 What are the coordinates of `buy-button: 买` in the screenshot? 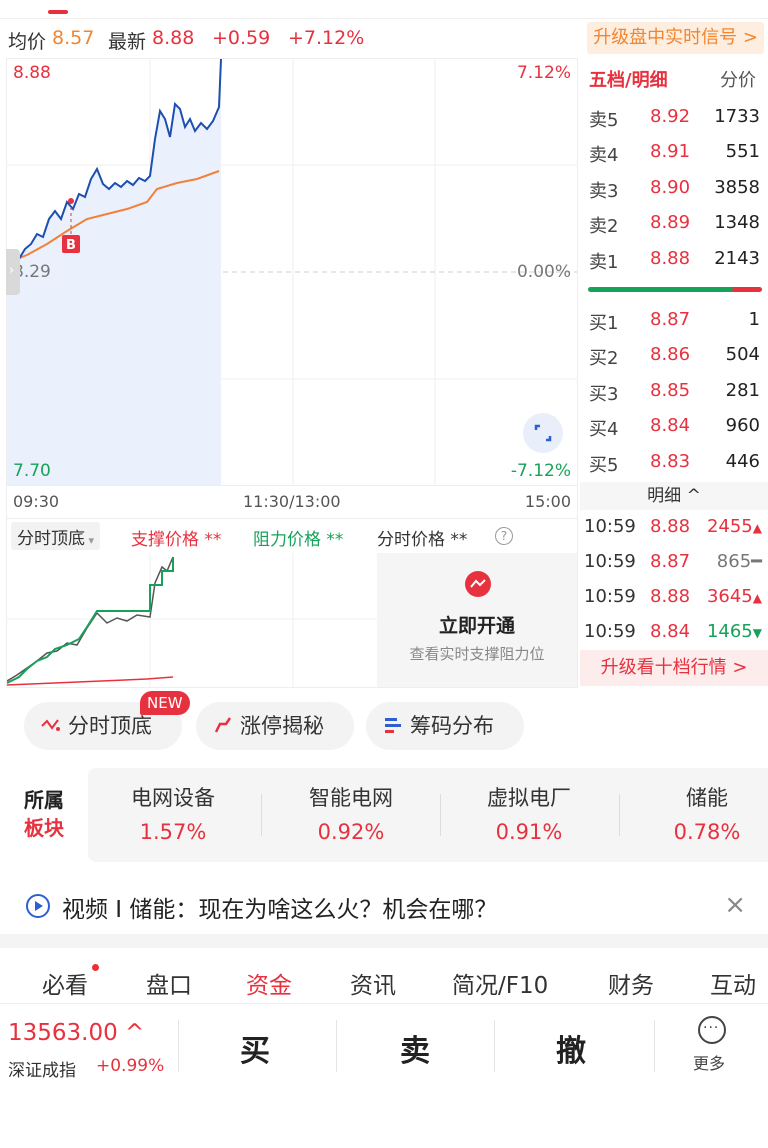 It's located at (255, 1048).